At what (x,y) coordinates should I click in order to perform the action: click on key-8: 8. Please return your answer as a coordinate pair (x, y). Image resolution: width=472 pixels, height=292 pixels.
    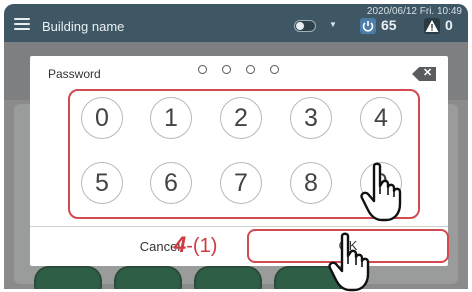
    Looking at the image, I should click on (311, 183).